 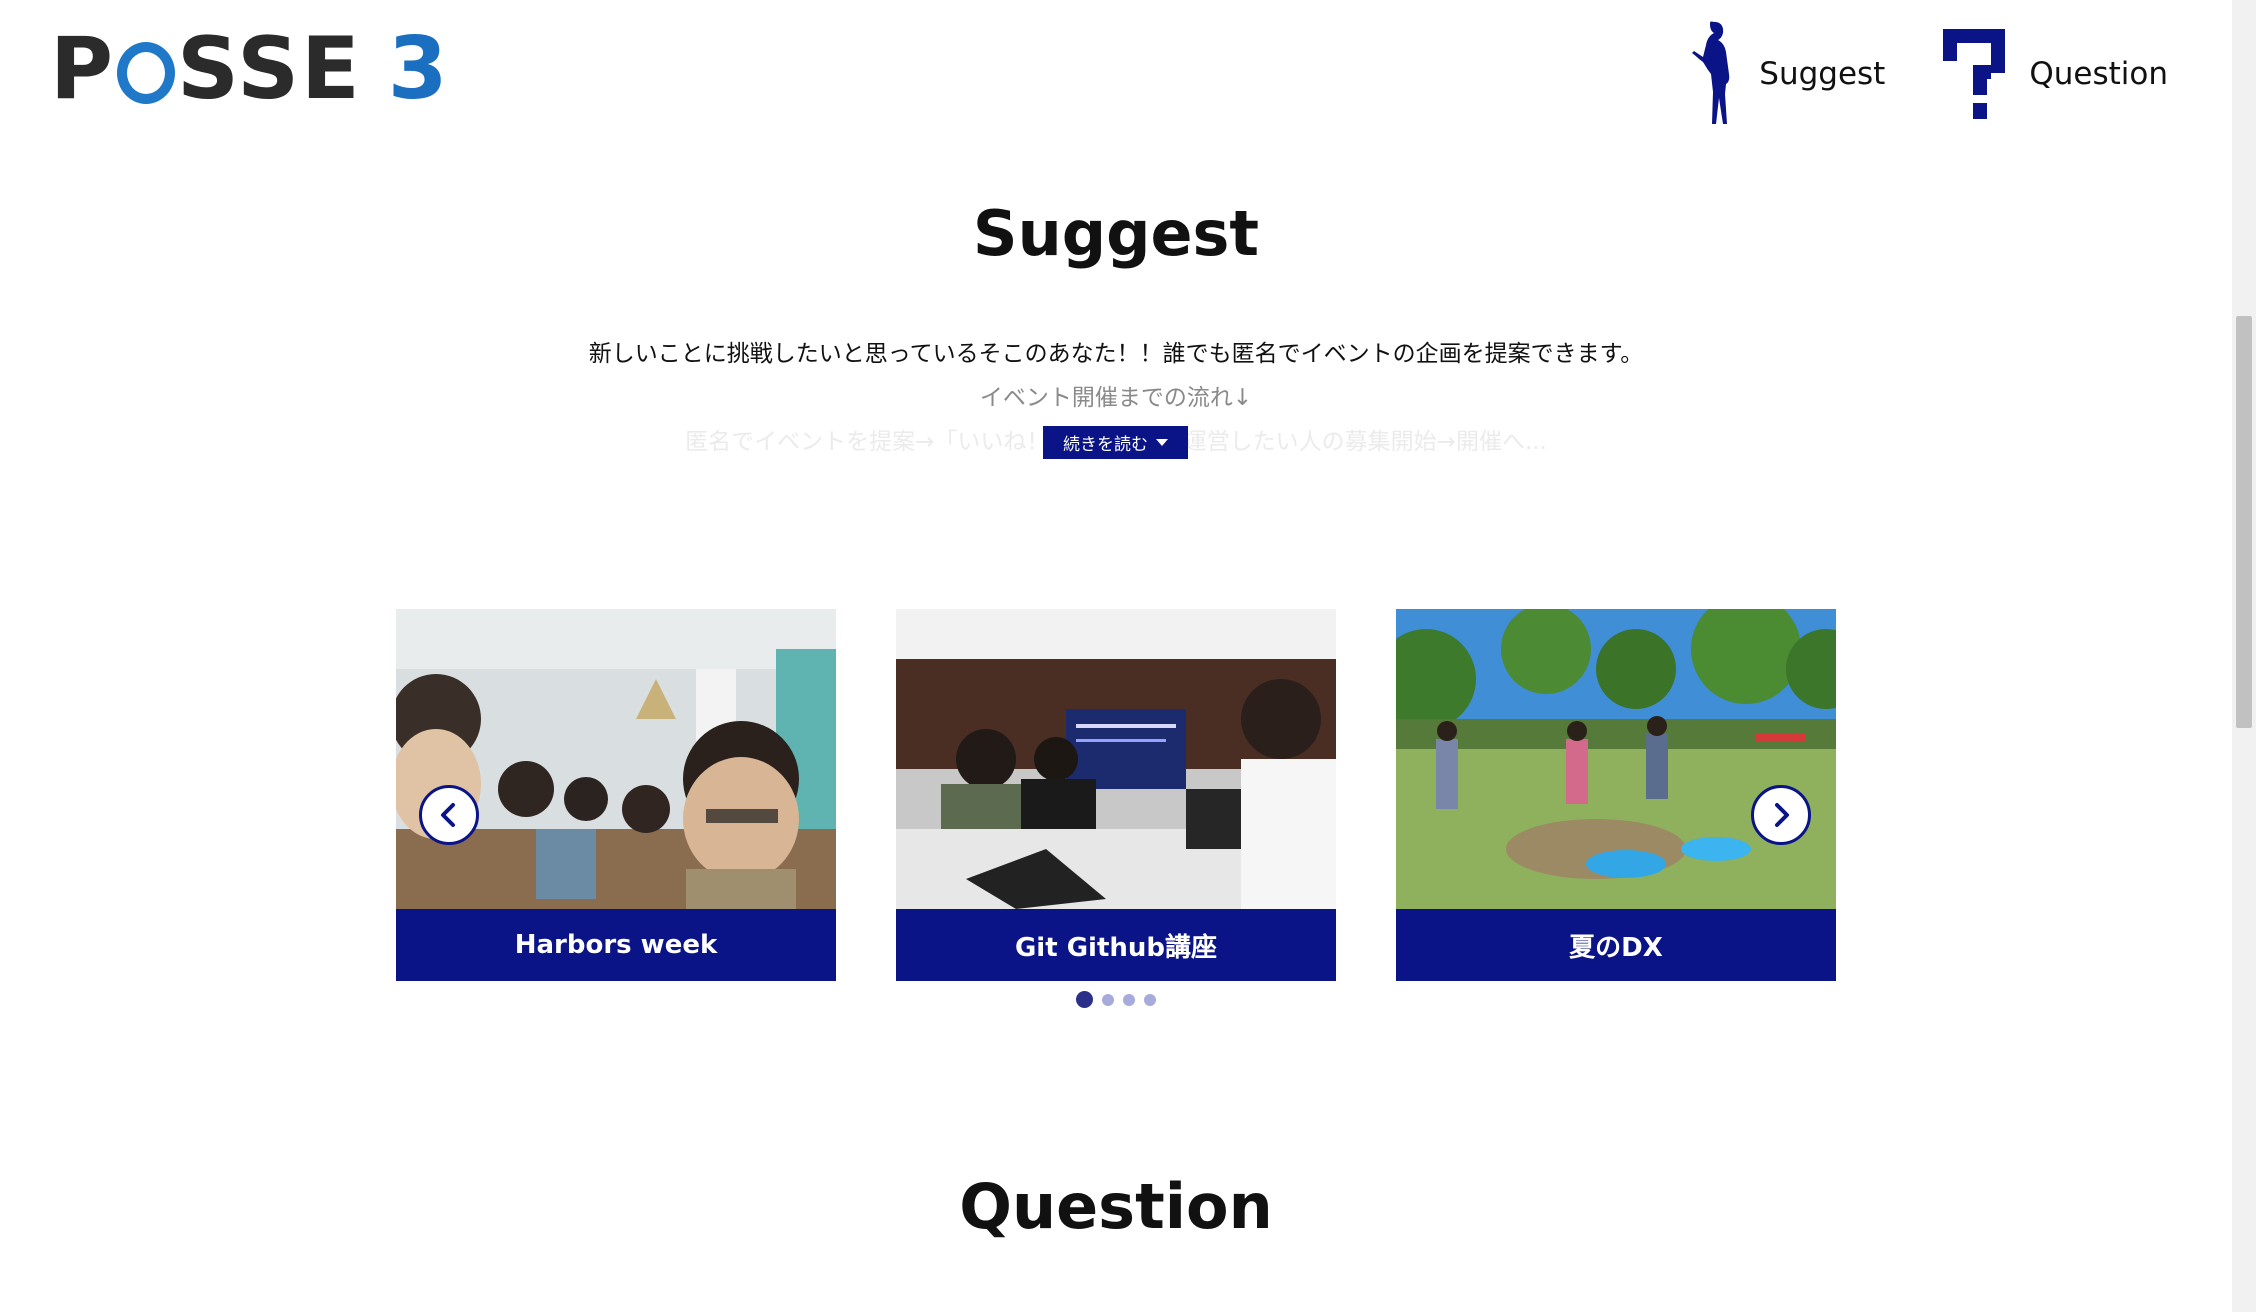 What do you see at coordinates (1162, 442) in the screenshot?
I see `caret-down-icon` at bounding box center [1162, 442].